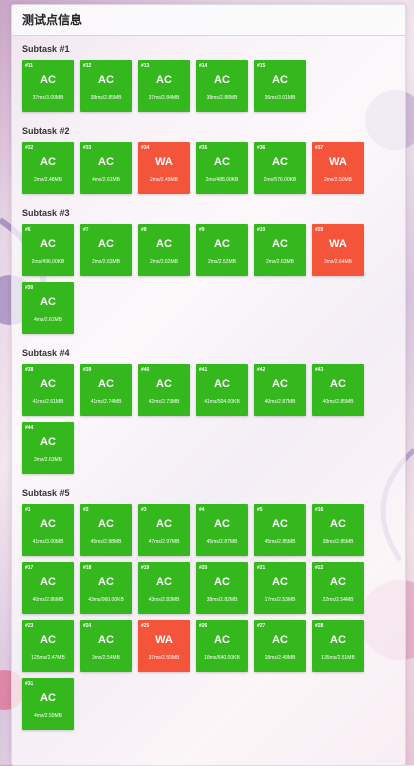 The image size is (414, 766). What do you see at coordinates (202, 230) in the screenshot?
I see `test-case-id: #9` at bounding box center [202, 230].